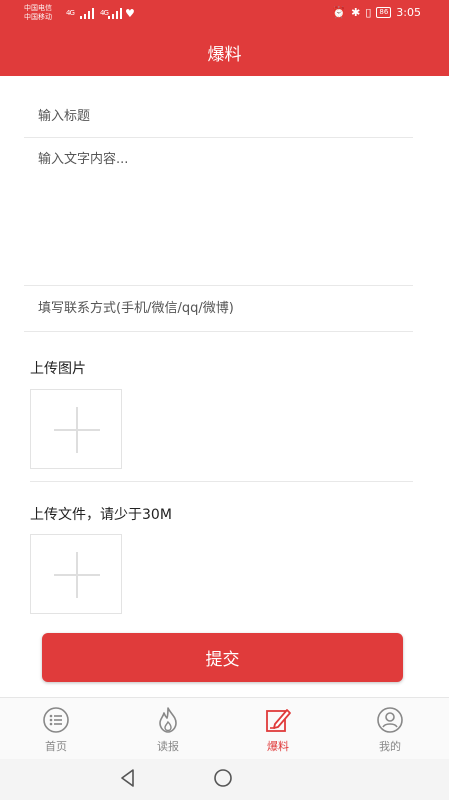  Describe the element at coordinates (104, 13) in the screenshot. I see `signal-2-label: 4G` at that location.